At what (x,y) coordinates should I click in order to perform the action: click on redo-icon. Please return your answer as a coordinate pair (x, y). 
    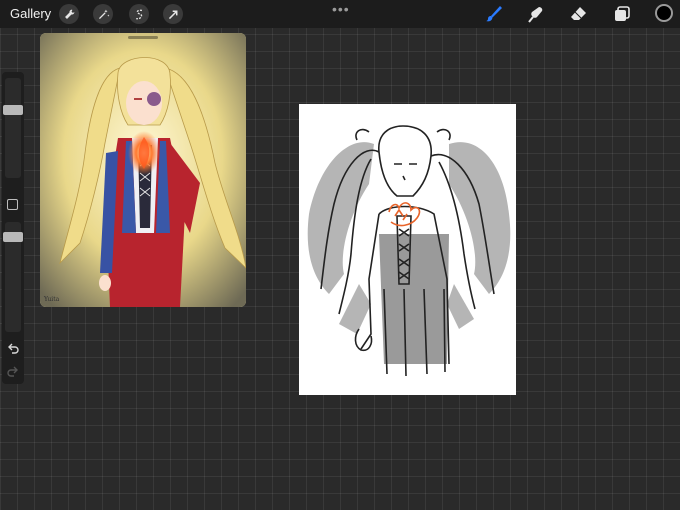
    Looking at the image, I should click on (13, 372).